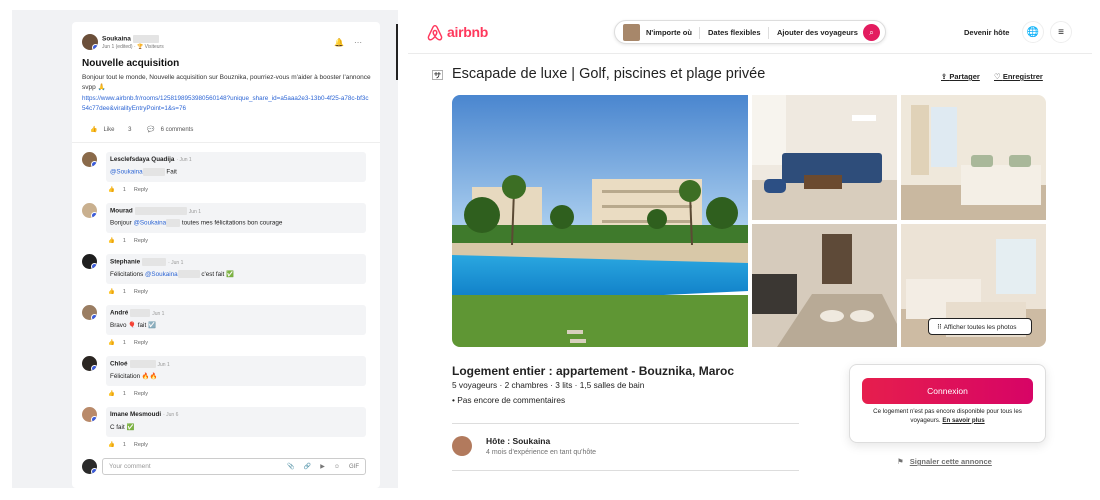  Describe the element at coordinates (462, 446) in the screenshot. I see `host-avatar` at that location.